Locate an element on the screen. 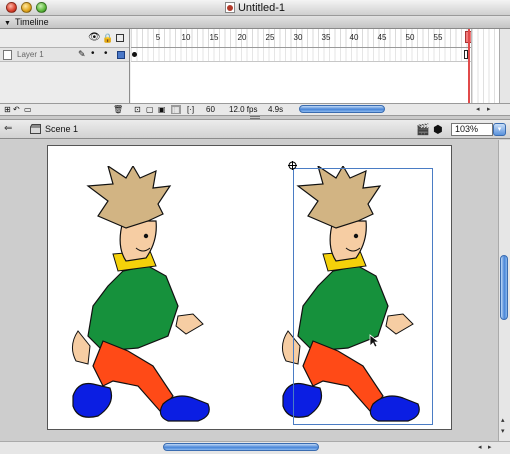 This screenshot has height=454, width=510. frame-ruler: 5 10 15 20 25 30 35 40 45 50 55 is located at coordinates (301, 38).